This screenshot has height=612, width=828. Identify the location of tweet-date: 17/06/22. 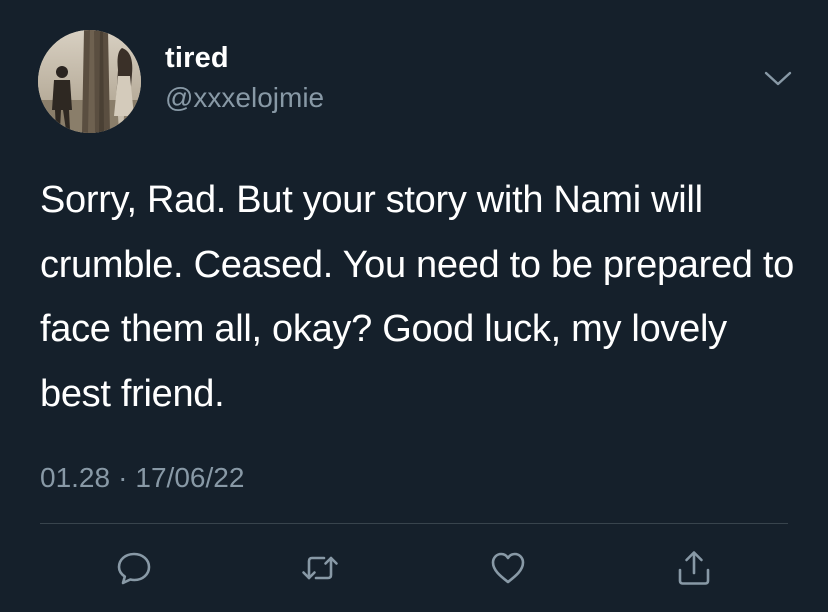
(190, 477).